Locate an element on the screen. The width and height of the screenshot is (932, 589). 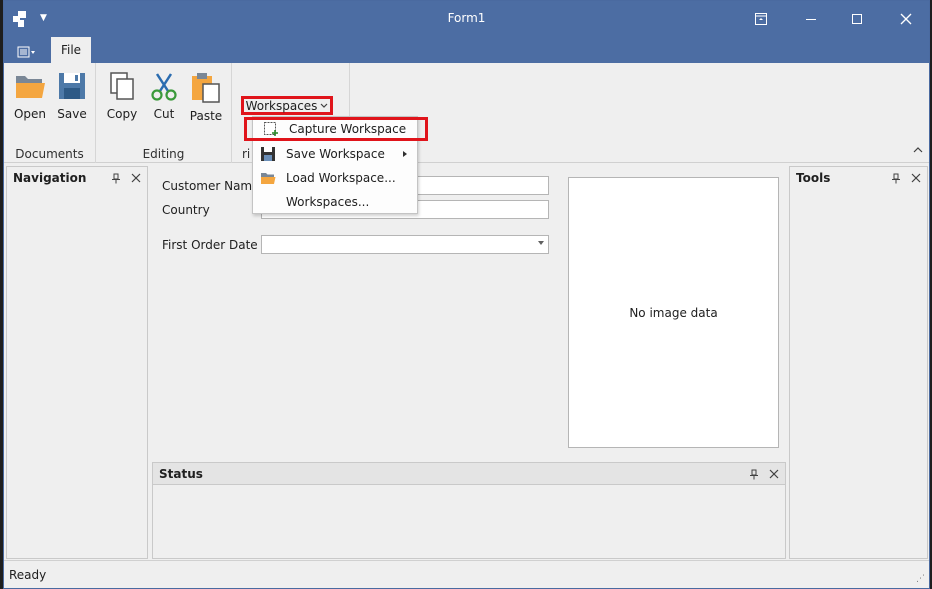
menu-item-label: Save Workspace is located at coordinates (335, 154).